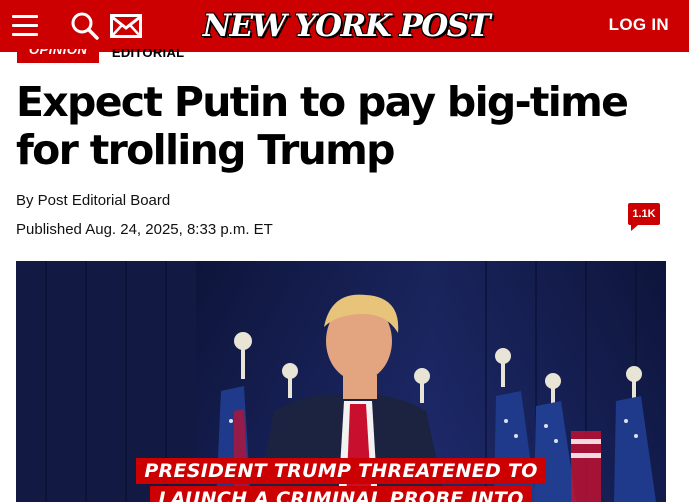 The height and width of the screenshot is (502, 689). Describe the element at coordinates (341, 494) in the screenshot. I see `caption-line-2: LAUNCH A CRIMINAL PROBE INTO` at that location.